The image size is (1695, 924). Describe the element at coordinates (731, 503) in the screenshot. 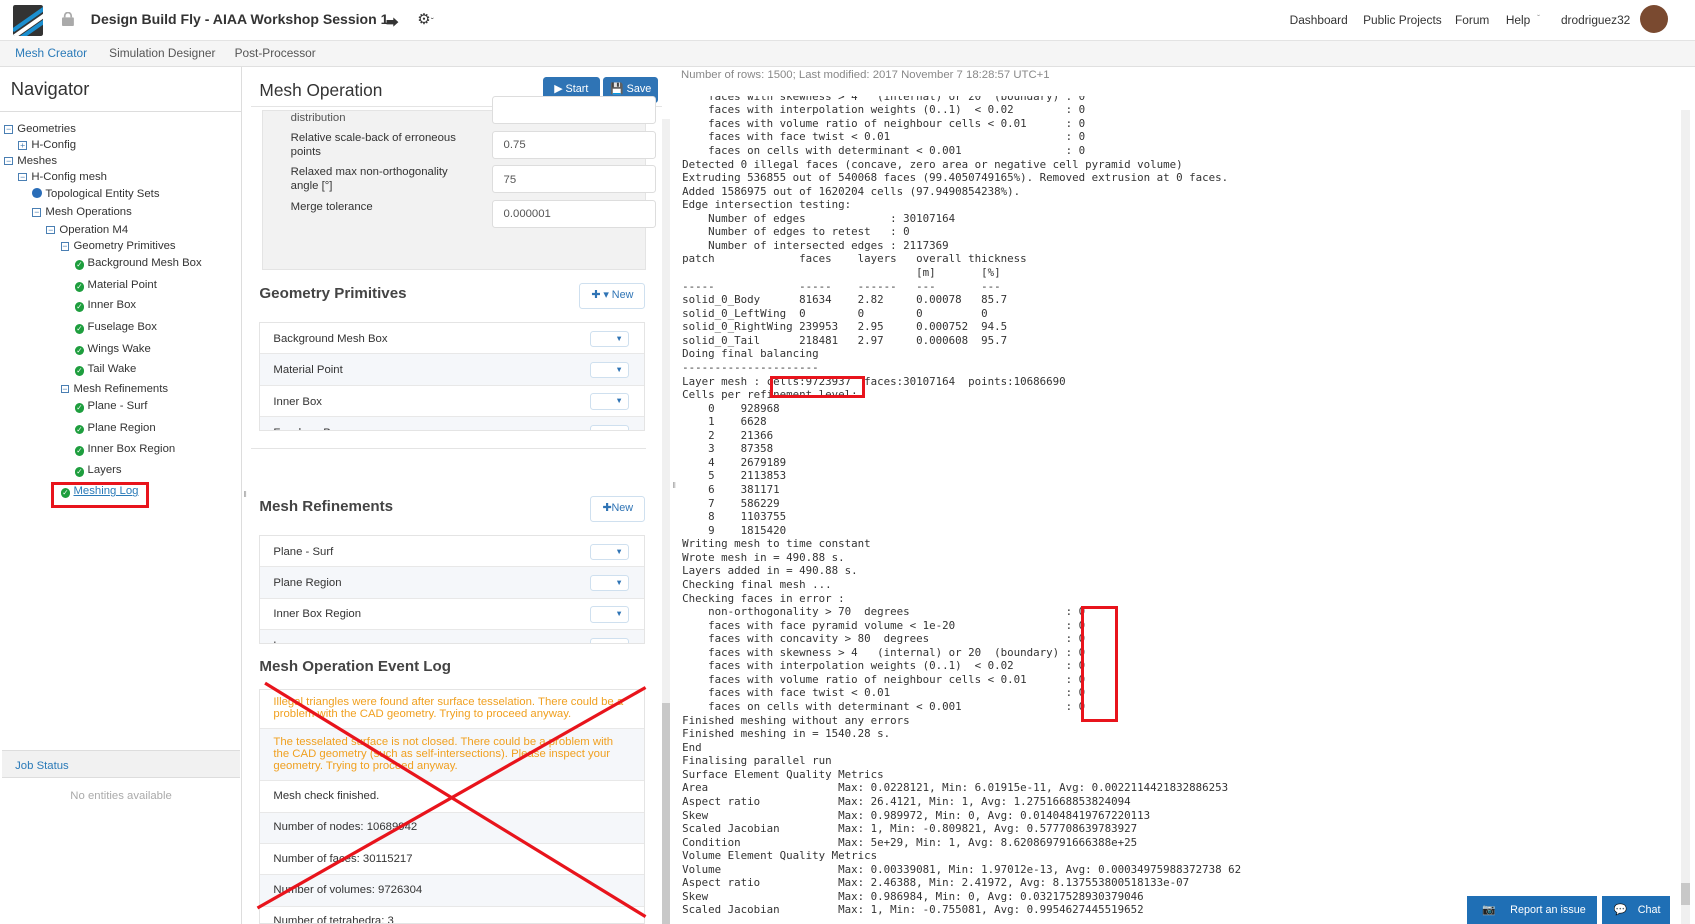

I see `log-line: 7 586229` at that location.